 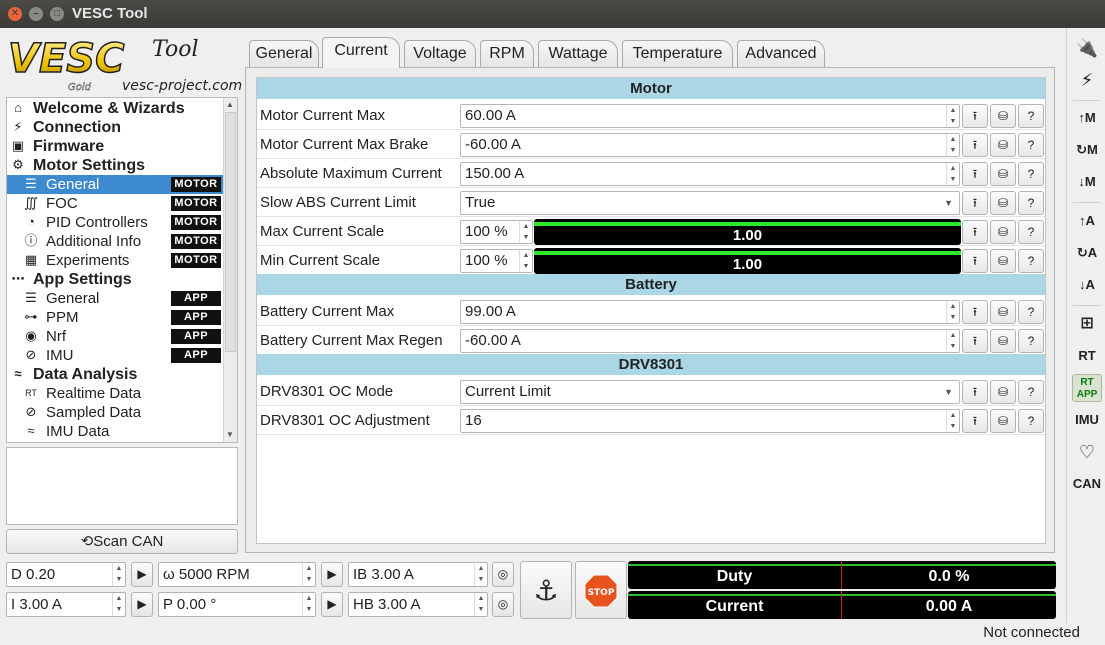 What do you see at coordinates (115, 317) in the screenshot?
I see `tree-item: ⊶ PPM APP` at bounding box center [115, 317].